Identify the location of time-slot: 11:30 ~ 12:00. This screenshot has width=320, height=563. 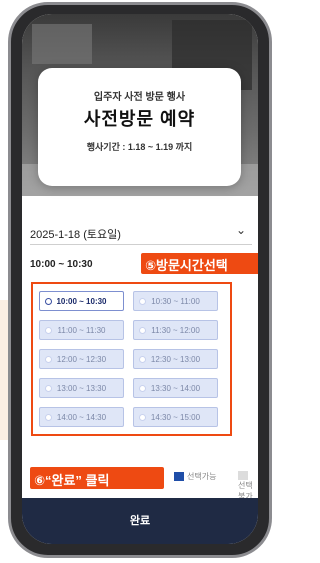
(175, 330).